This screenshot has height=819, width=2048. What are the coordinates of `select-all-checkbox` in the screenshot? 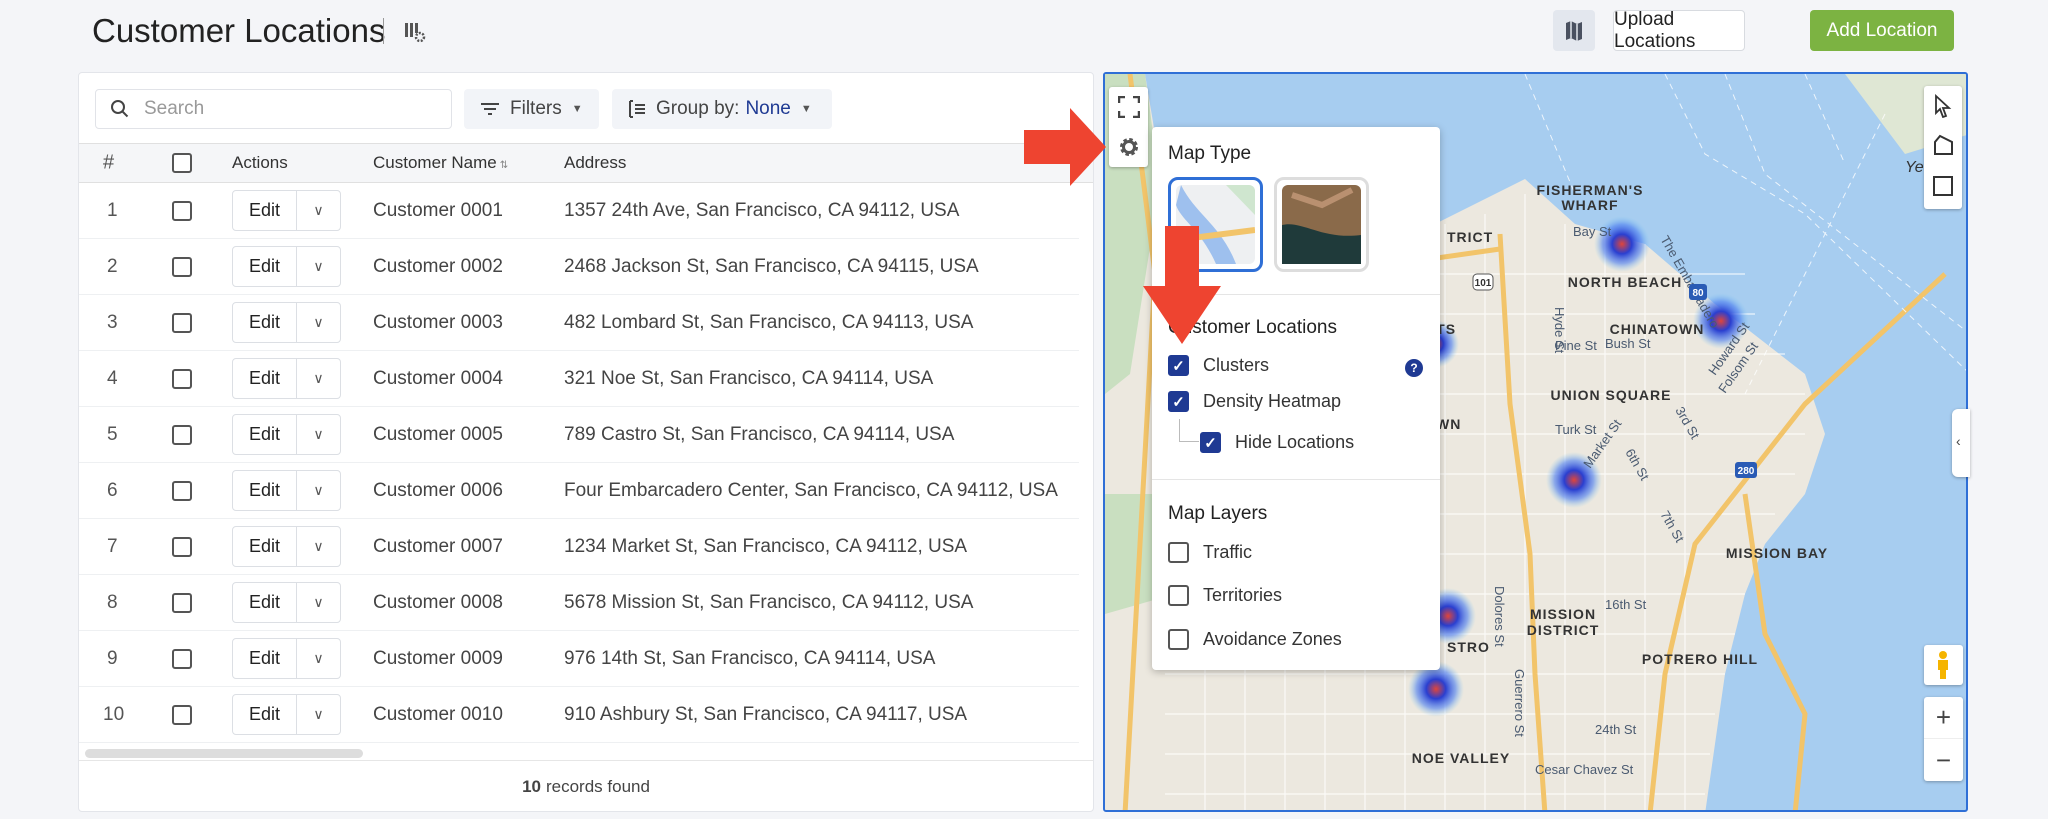 It's located at (182, 163).